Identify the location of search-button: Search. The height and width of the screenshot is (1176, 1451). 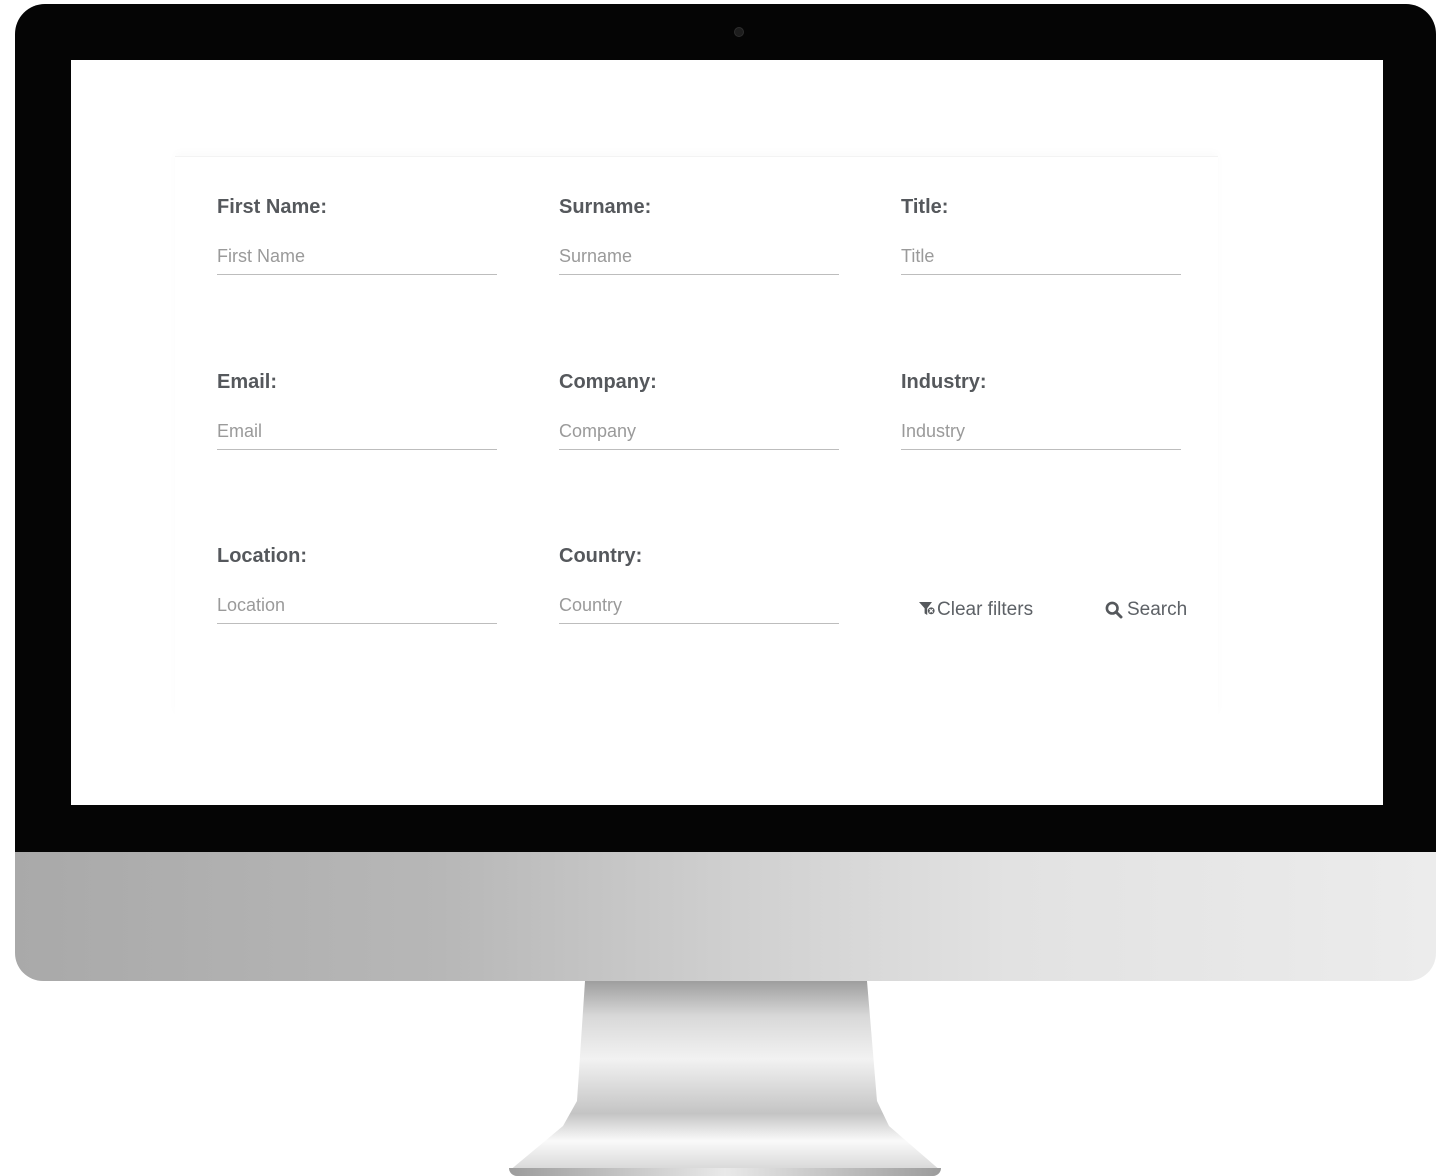
(1146, 610).